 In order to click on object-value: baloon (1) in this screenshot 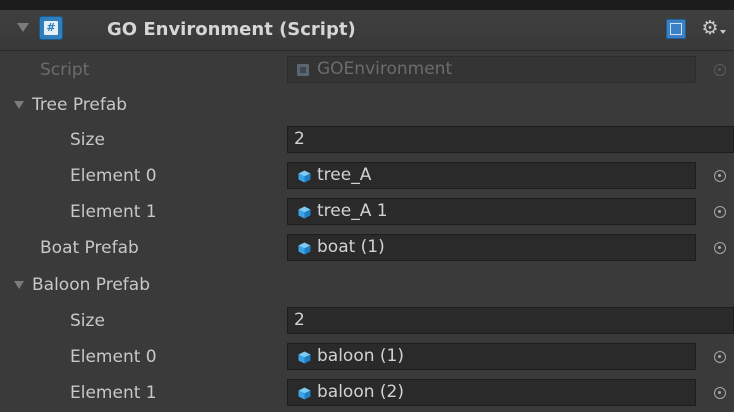, I will do `click(360, 356)`.